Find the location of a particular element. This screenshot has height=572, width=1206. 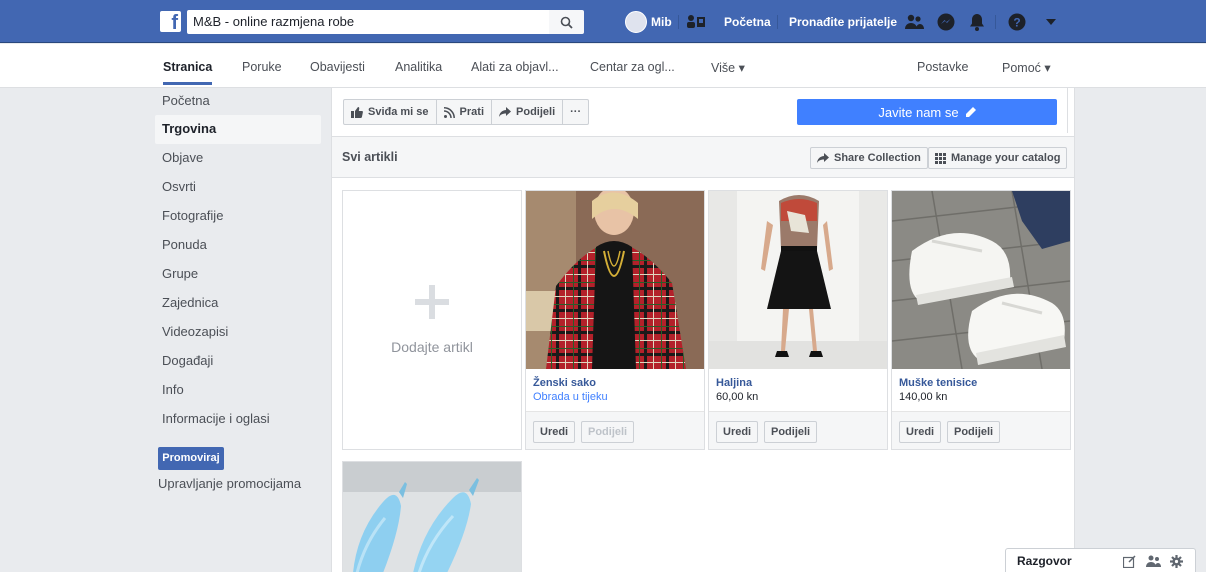

search-icon is located at coordinates (566, 22).